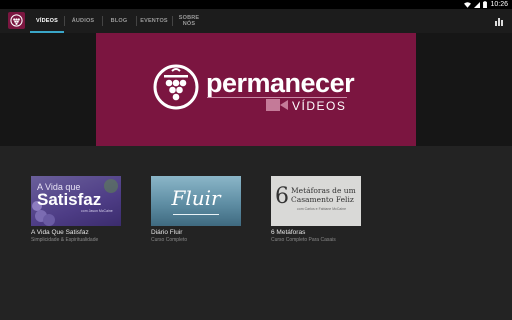 The image size is (512, 320). I want to click on tab-audios: ÁUDIOS, so click(83, 21).